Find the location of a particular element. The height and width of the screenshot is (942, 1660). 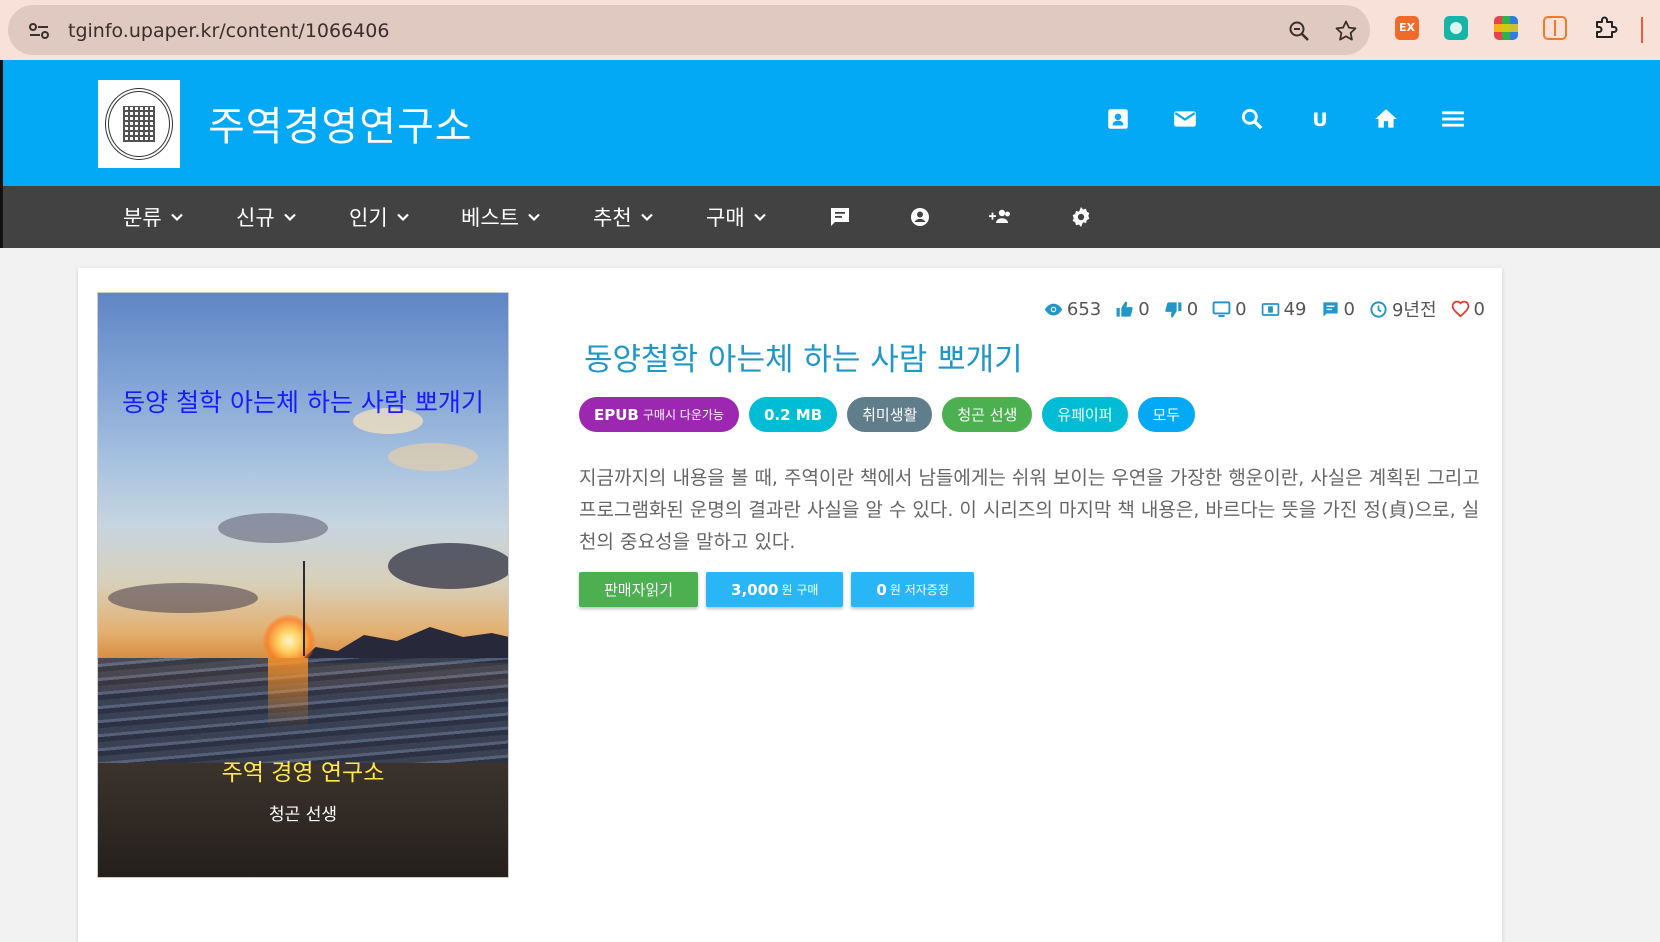

hearts-stat: 0 is located at coordinates (1468, 309).